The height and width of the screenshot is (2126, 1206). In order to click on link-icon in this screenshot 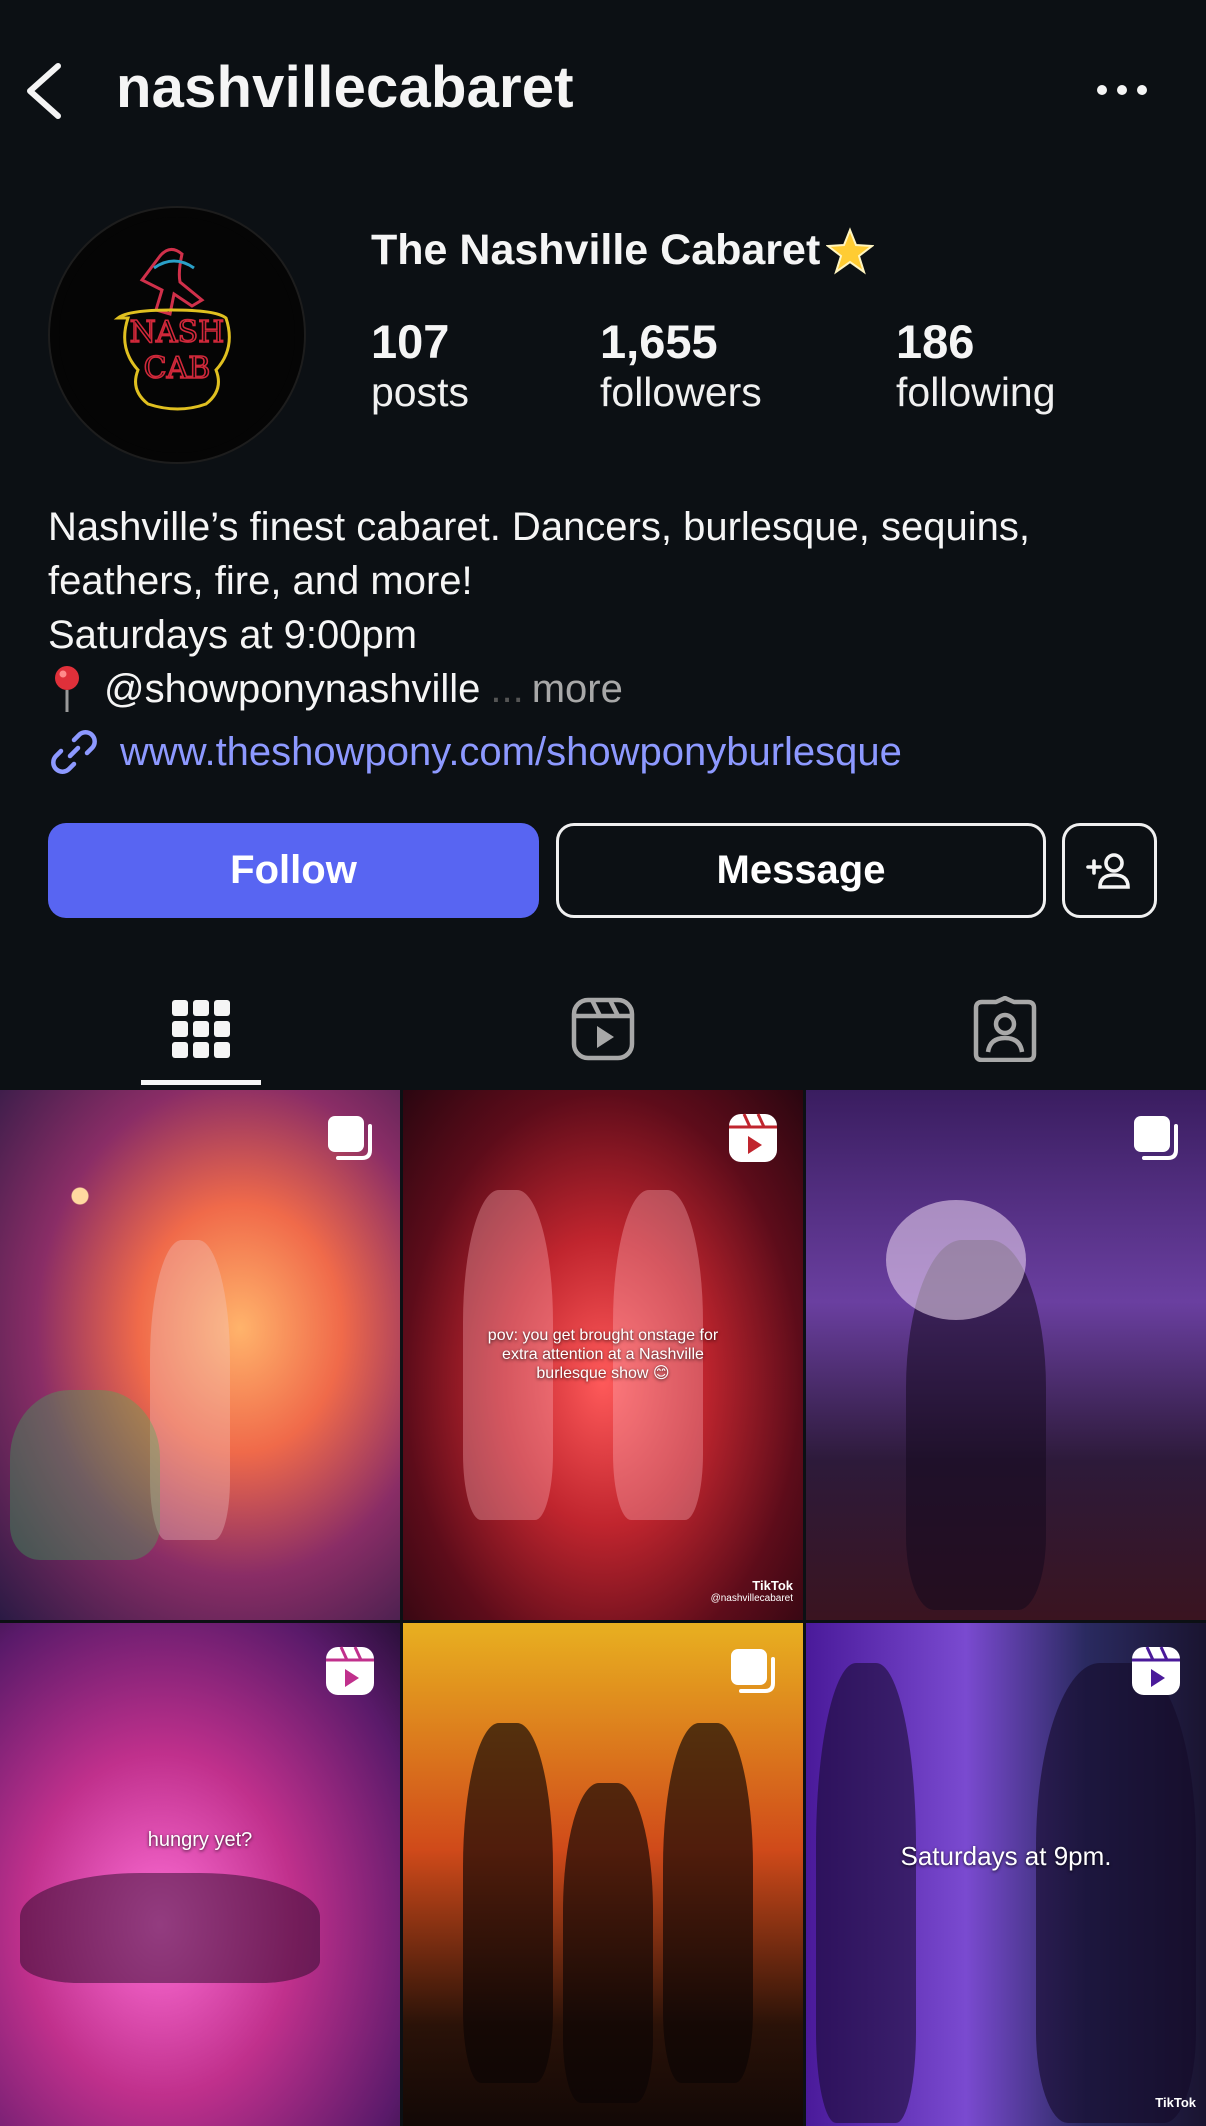, I will do `click(74, 752)`.